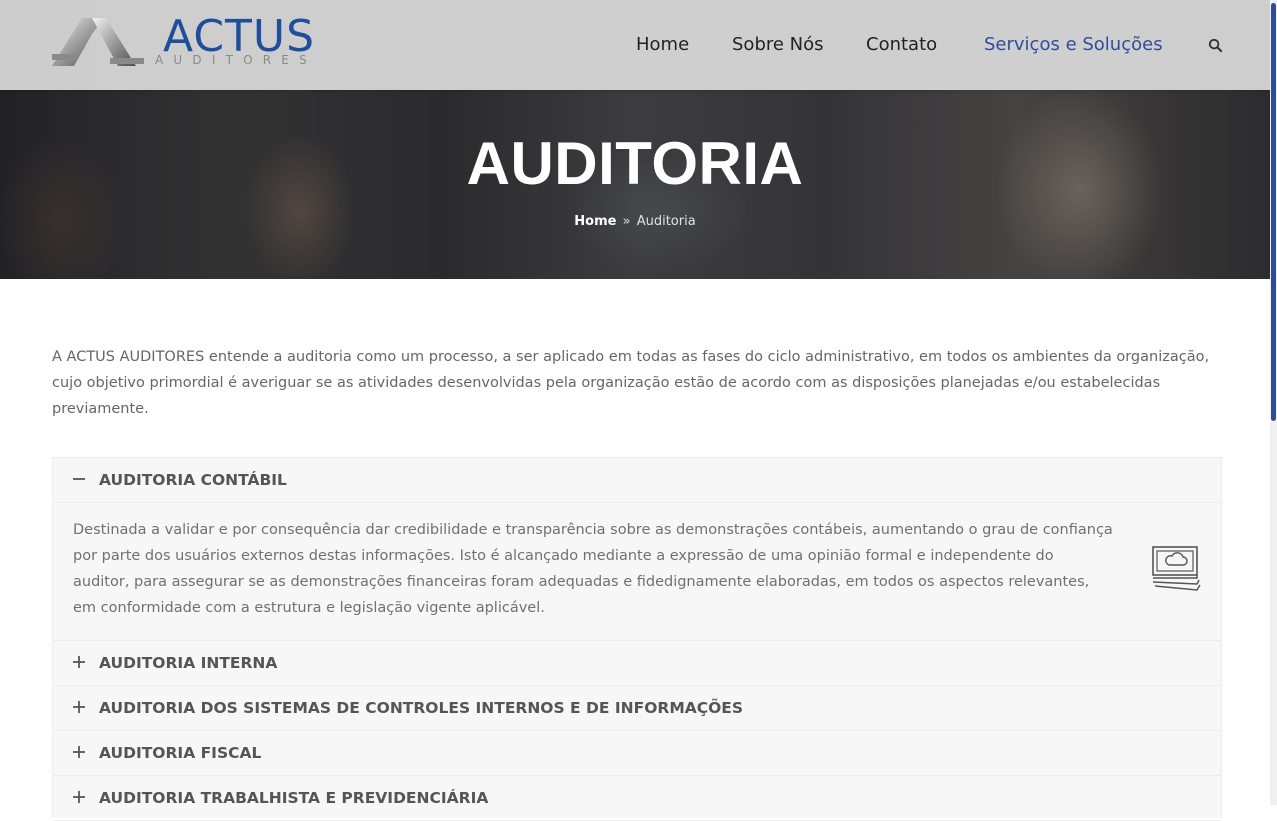  Describe the element at coordinates (1073, 45) in the screenshot. I see `nav-servicos-solucoes: Serviços e Soluções` at that location.